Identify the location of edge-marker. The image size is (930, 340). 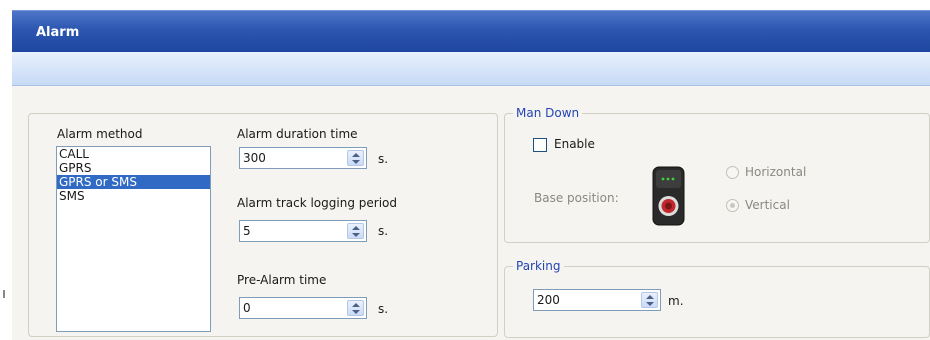
(4, 294).